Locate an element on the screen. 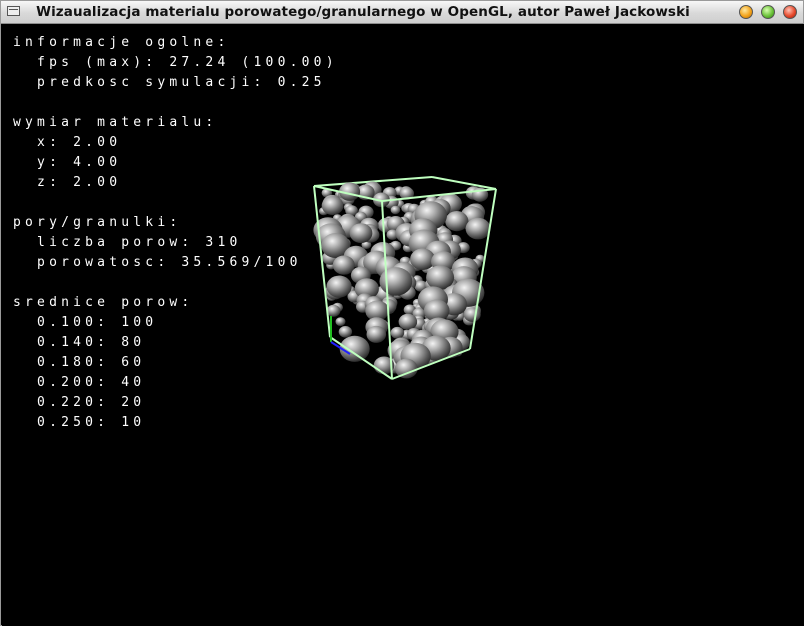  minimize-button is located at coordinates (746, 12).